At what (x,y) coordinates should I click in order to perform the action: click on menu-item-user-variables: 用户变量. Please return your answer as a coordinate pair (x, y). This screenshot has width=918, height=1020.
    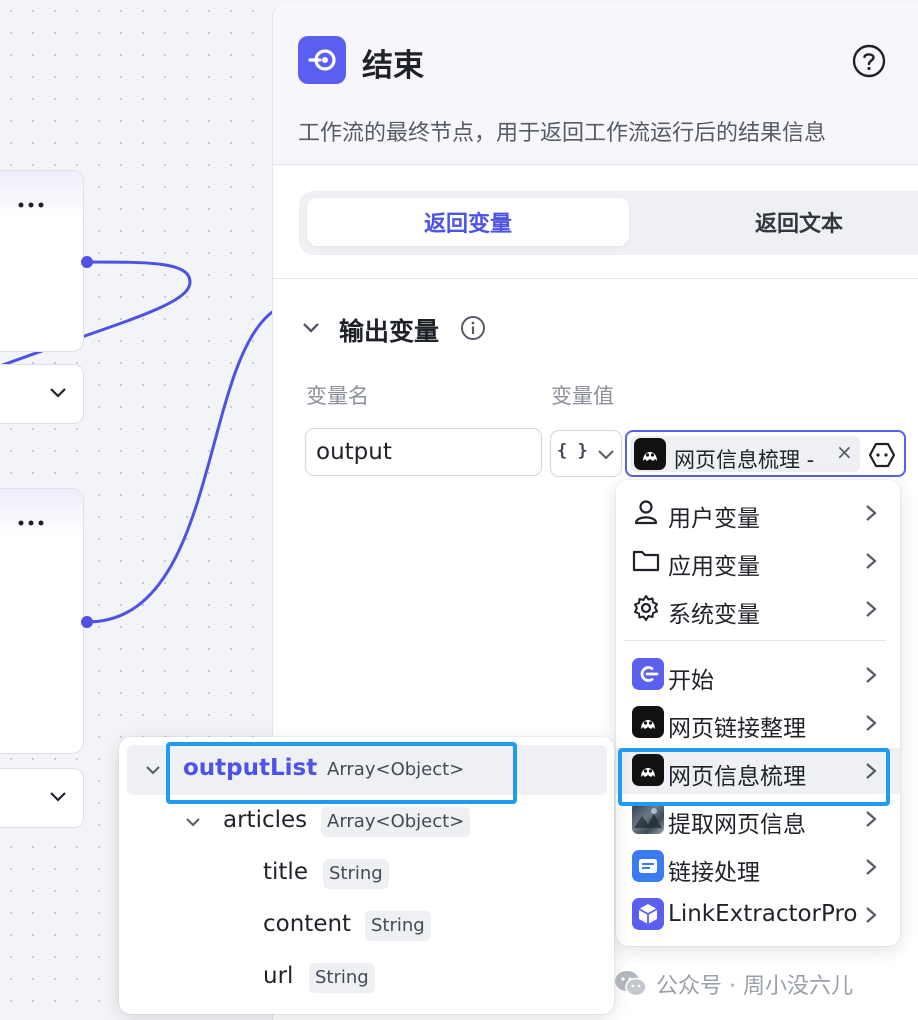
    Looking at the image, I should click on (758, 513).